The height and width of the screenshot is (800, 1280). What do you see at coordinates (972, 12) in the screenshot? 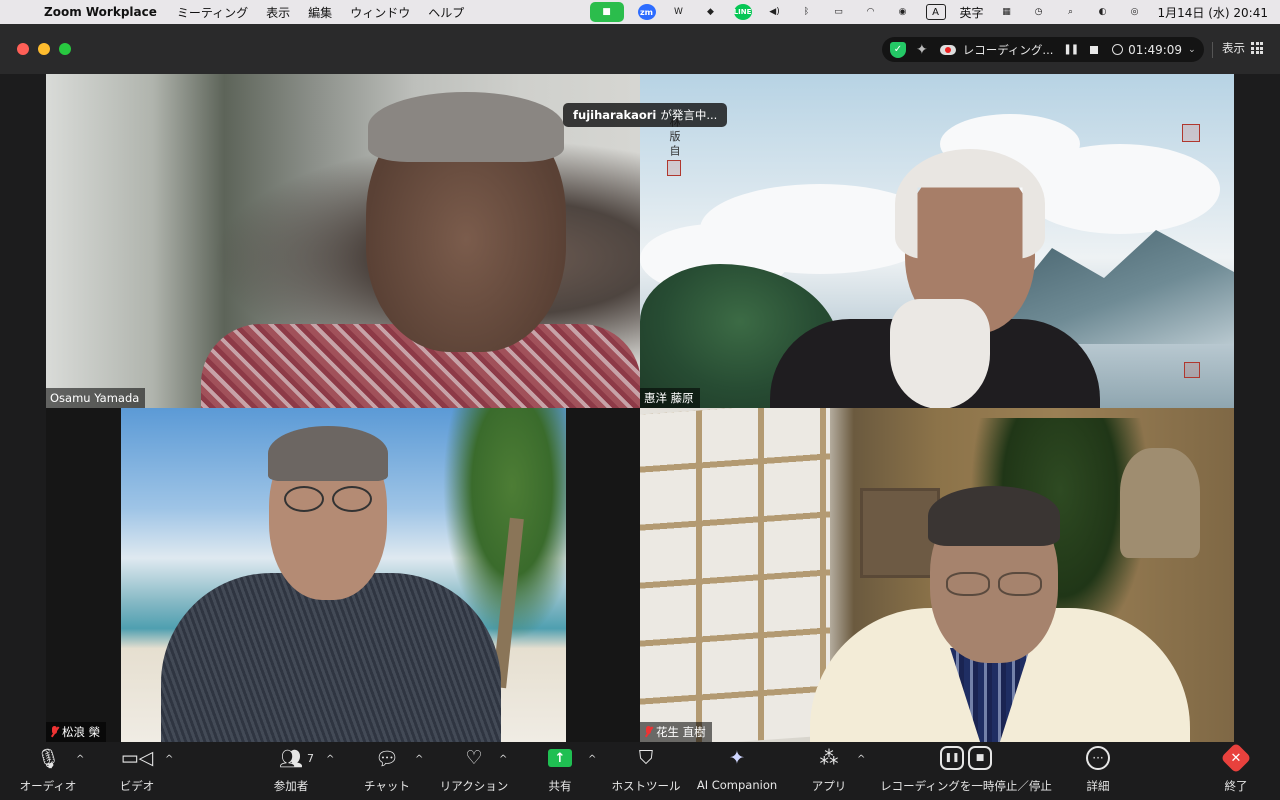
I see `input-mode-label: 英字` at bounding box center [972, 12].